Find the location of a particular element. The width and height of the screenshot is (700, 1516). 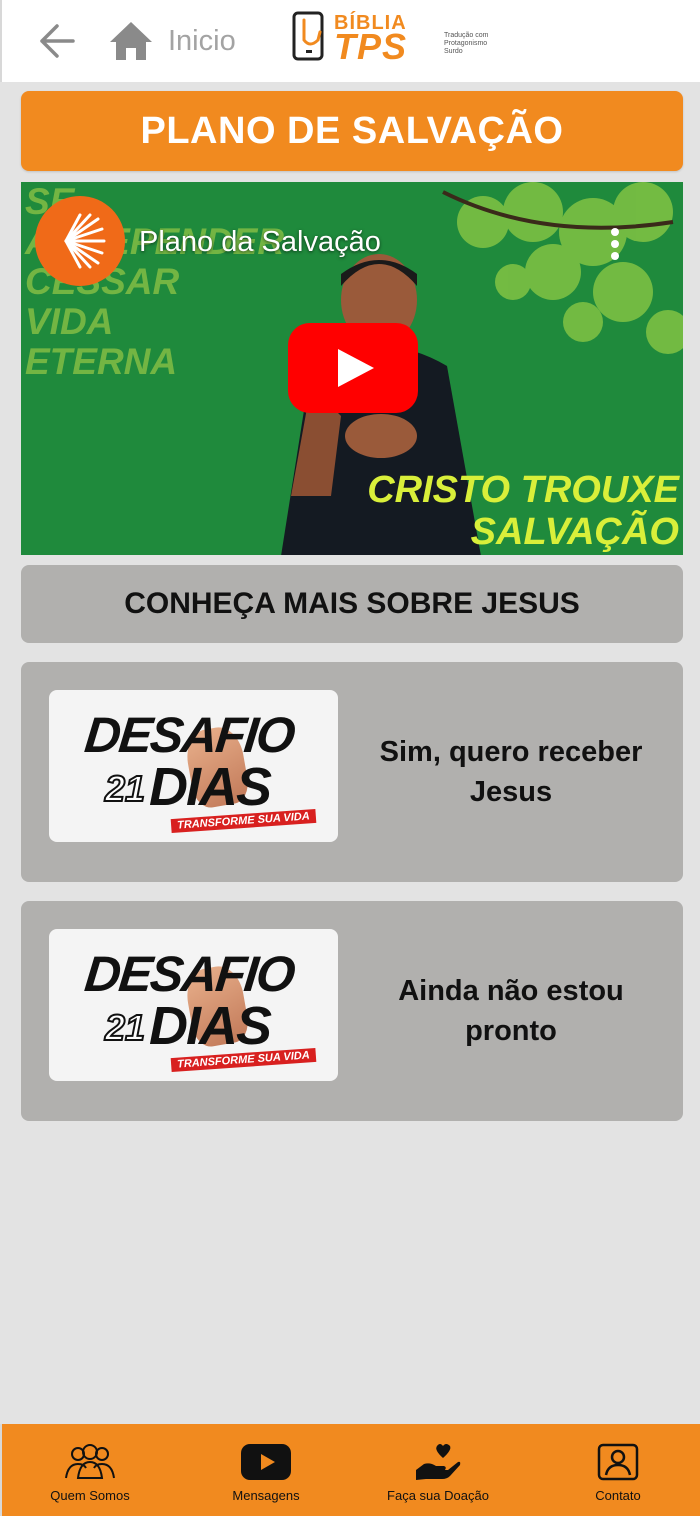

channel-avatar is located at coordinates (80, 241).